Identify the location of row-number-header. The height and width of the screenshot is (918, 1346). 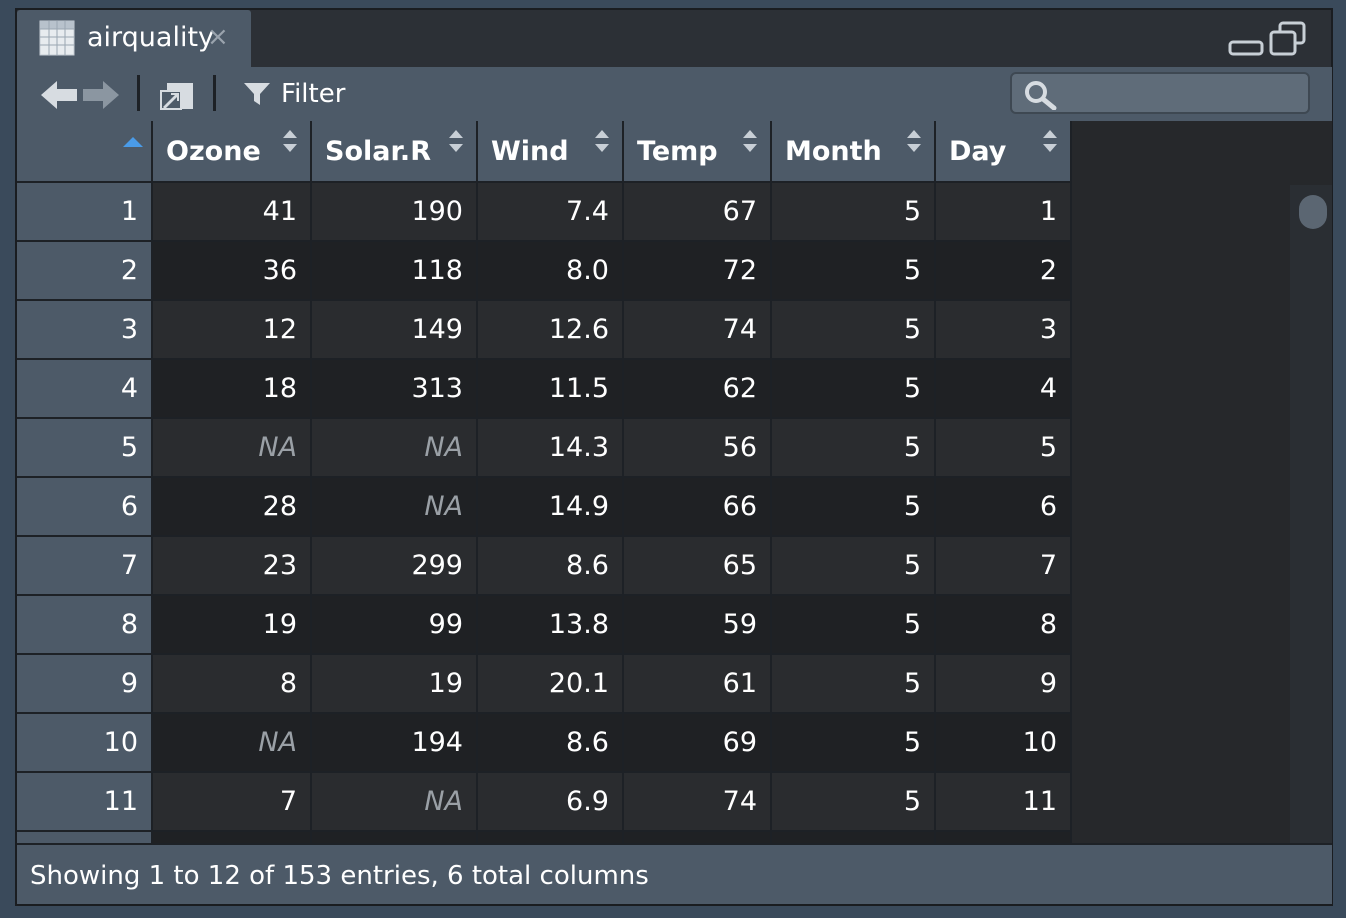
(85, 152).